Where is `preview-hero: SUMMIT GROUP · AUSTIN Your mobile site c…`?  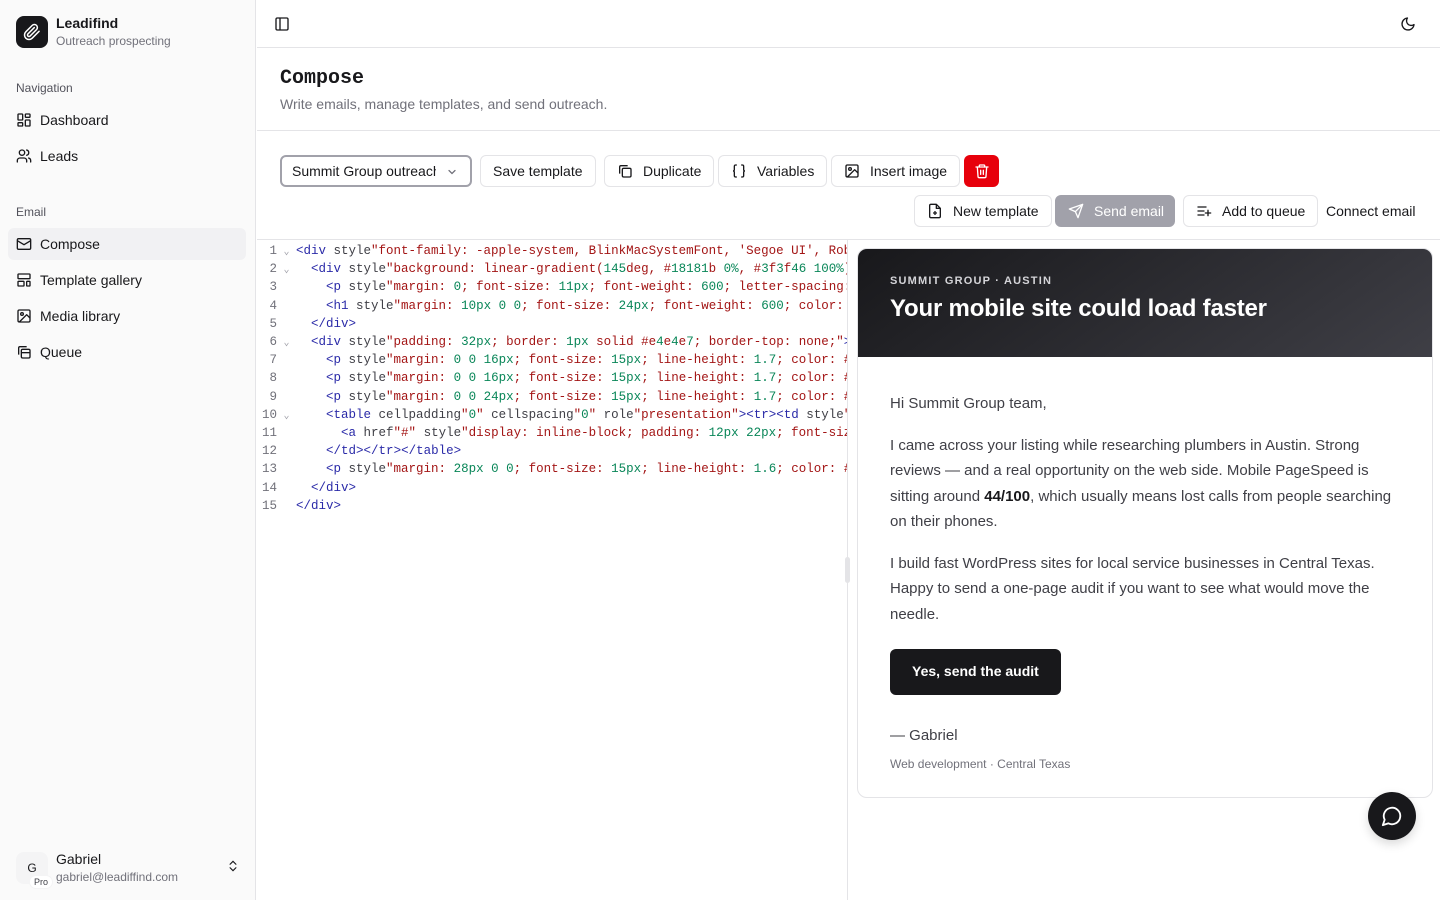 preview-hero: SUMMIT GROUP · AUSTIN Your mobile site c… is located at coordinates (1145, 303).